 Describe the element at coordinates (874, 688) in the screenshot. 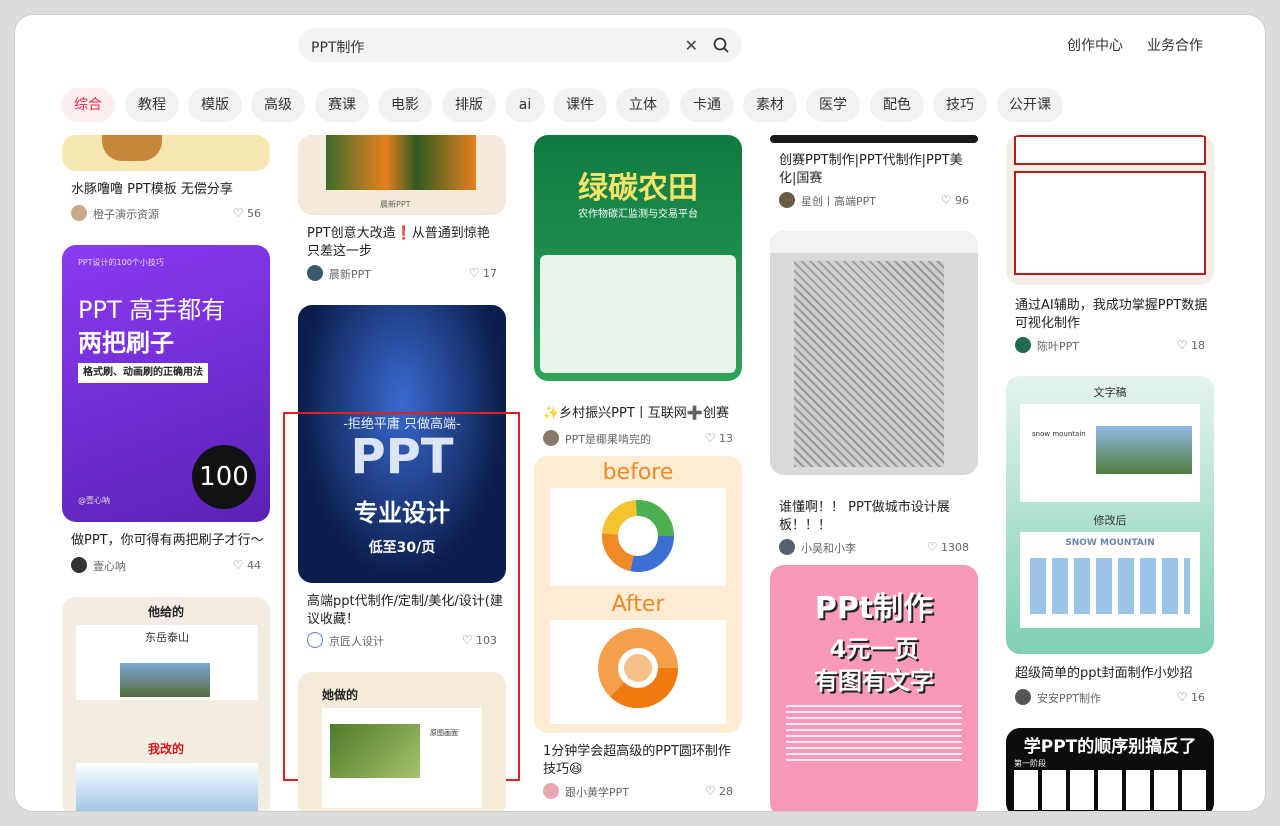

I see `note-cover: PPt制作 4元一页 有图有文字` at that location.